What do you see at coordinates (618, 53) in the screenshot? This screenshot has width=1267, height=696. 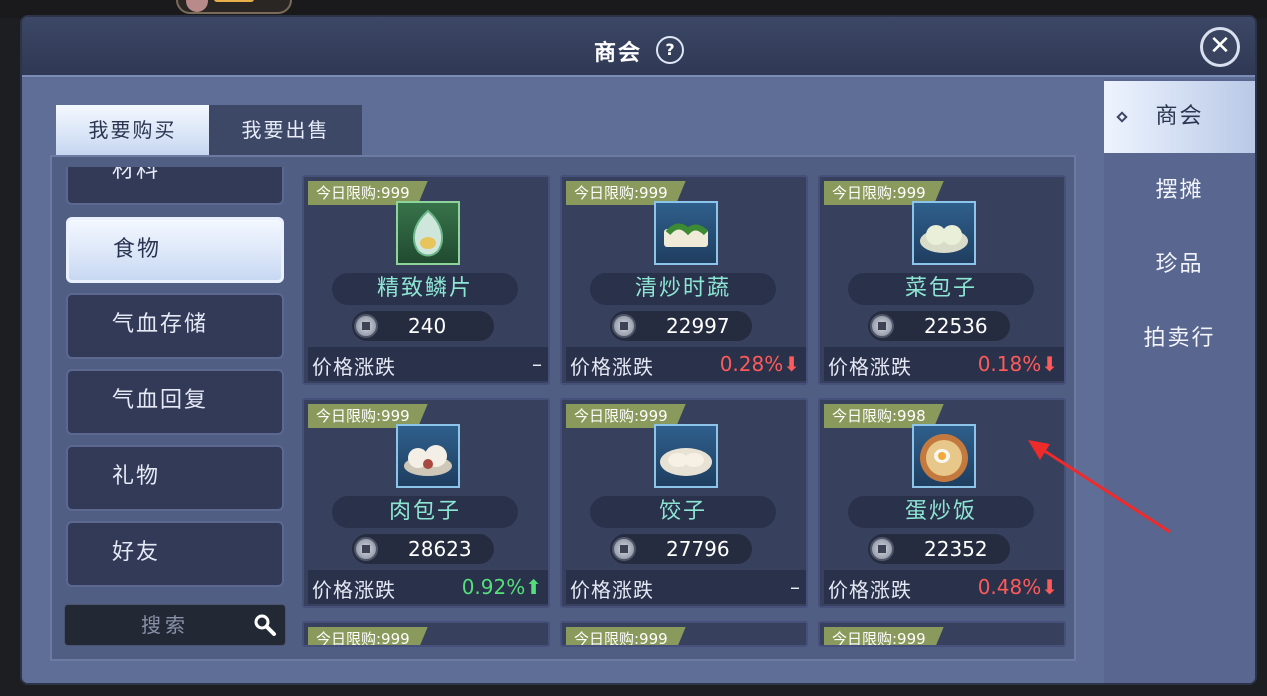 I see `window-title: 商会` at bounding box center [618, 53].